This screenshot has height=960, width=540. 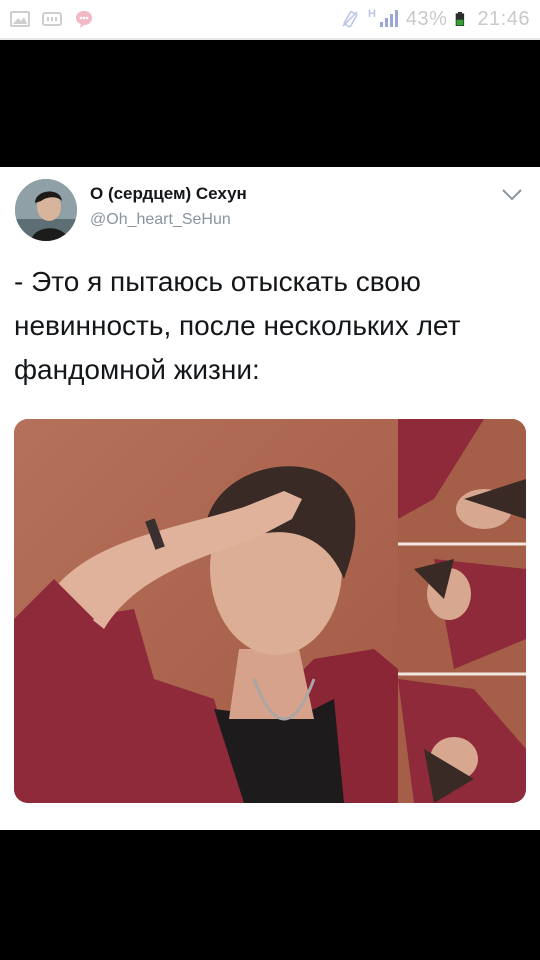 I want to click on display-name: О (сердцем) Сехун, so click(x=168, y=194).